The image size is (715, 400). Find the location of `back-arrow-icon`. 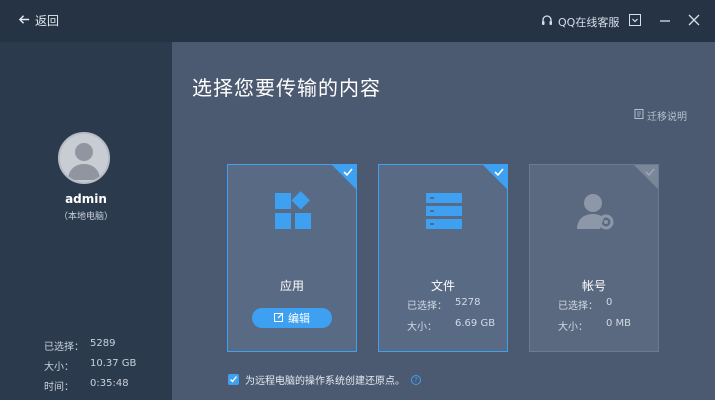

back-arrow-icon is located at coordinates (24, 21).